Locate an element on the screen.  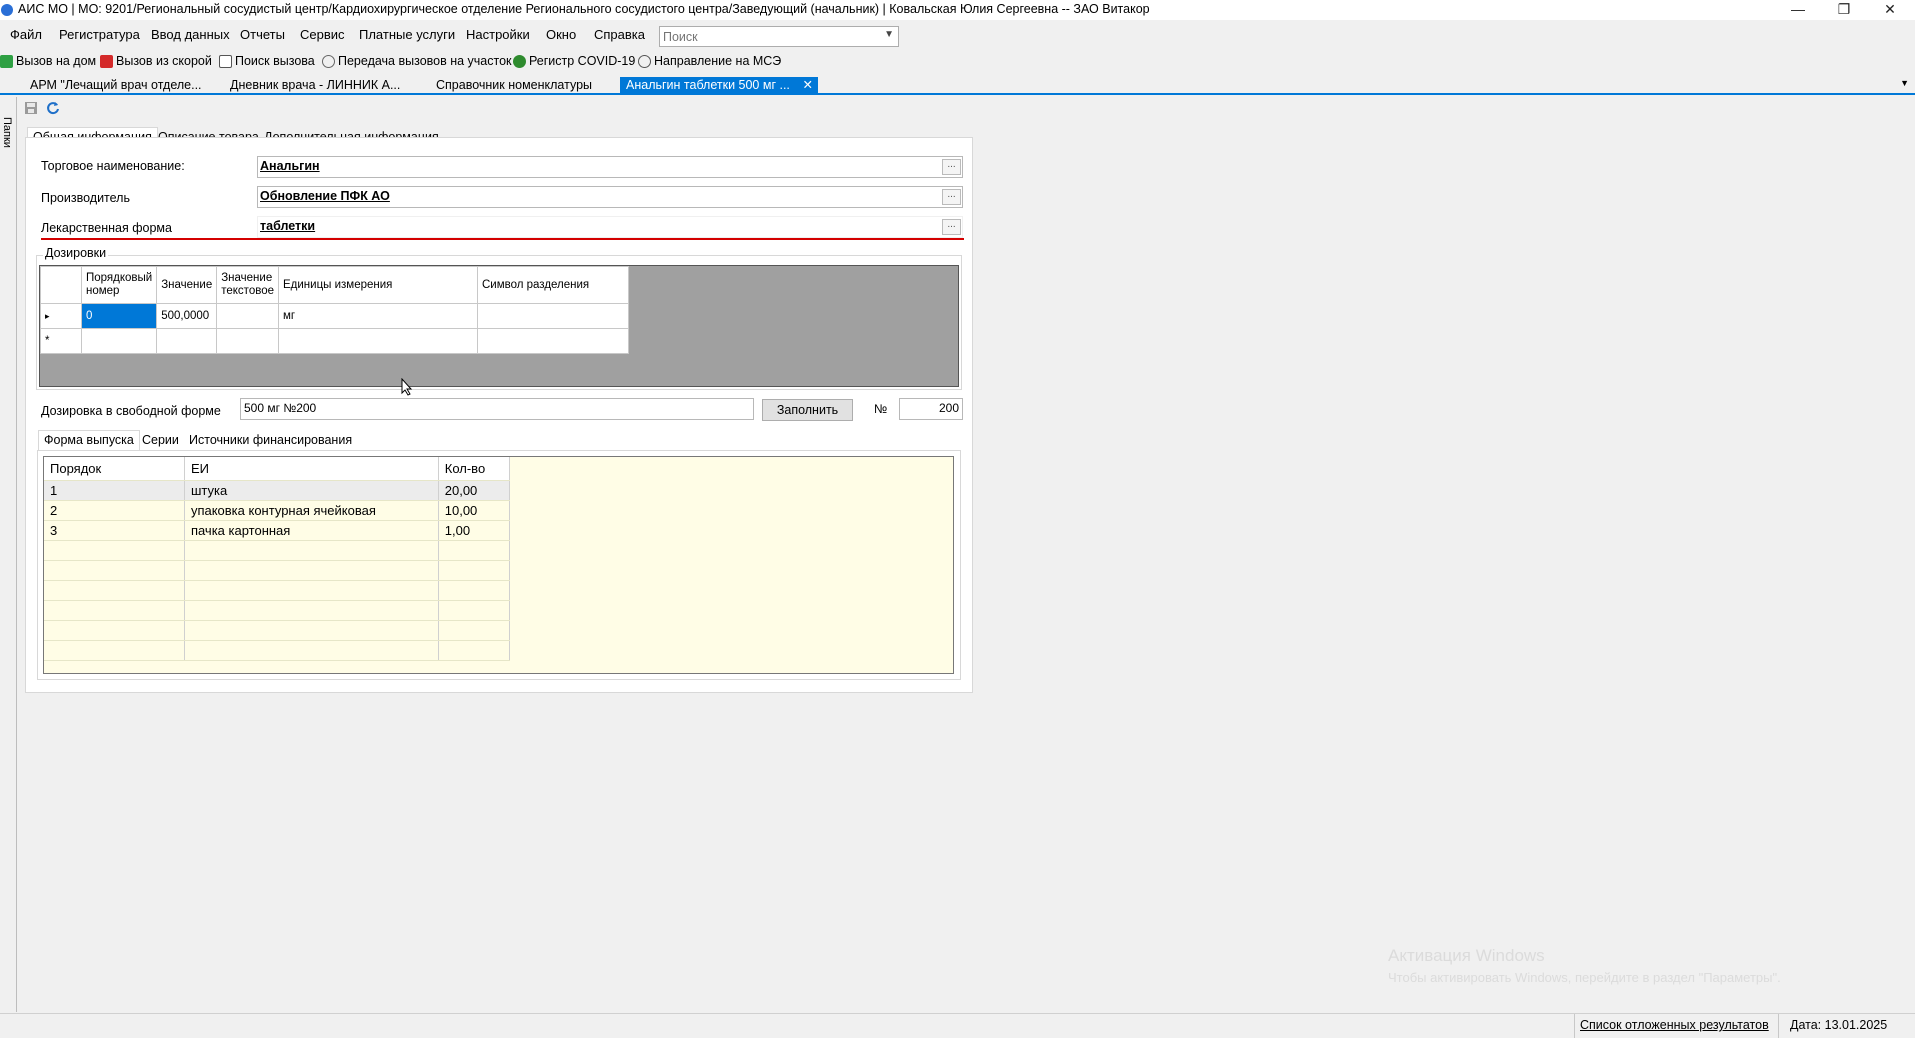
menu-paid-services: Платные услуги is located at coordinates (407, 34).